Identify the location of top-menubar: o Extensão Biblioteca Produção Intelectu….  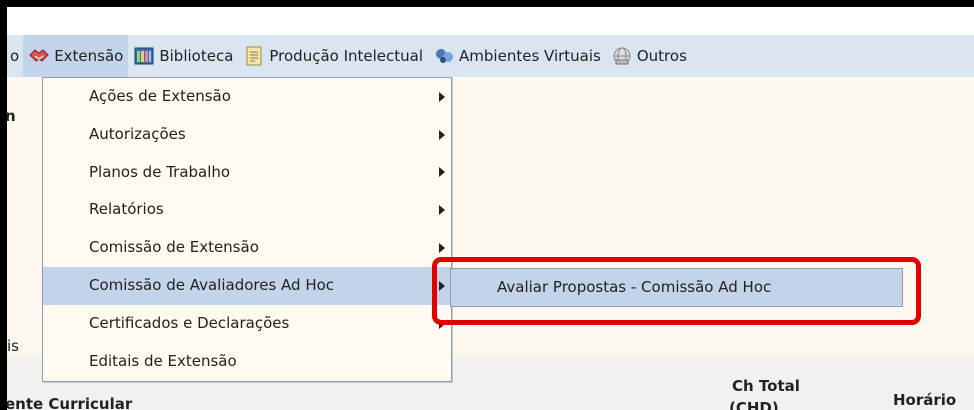
(490, 56).